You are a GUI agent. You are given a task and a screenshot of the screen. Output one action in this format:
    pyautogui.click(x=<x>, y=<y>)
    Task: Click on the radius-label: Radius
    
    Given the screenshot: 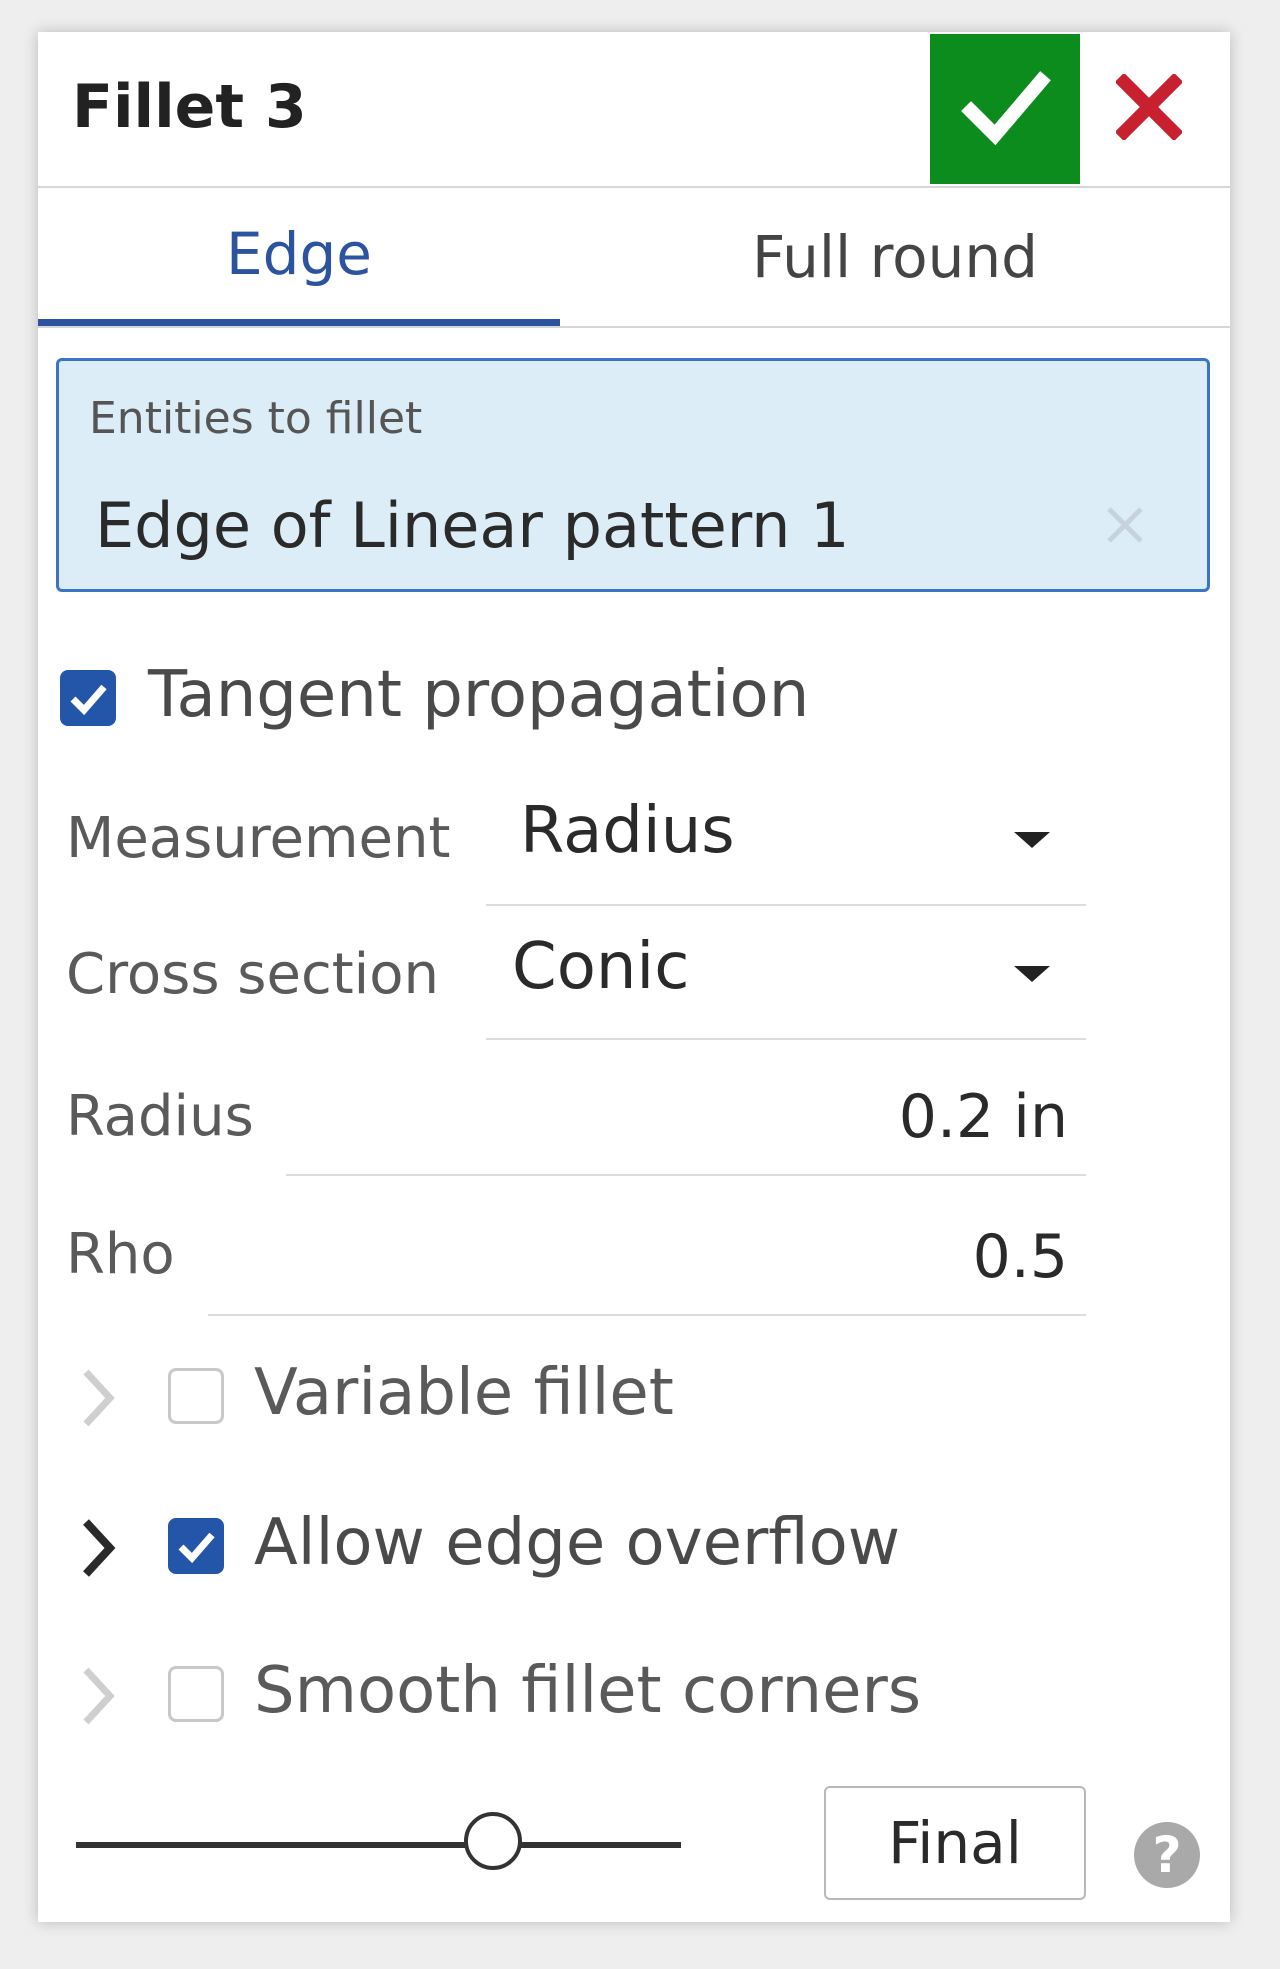 What is the action you would take?
    pyautogui.click(x=160, y=1116)
    